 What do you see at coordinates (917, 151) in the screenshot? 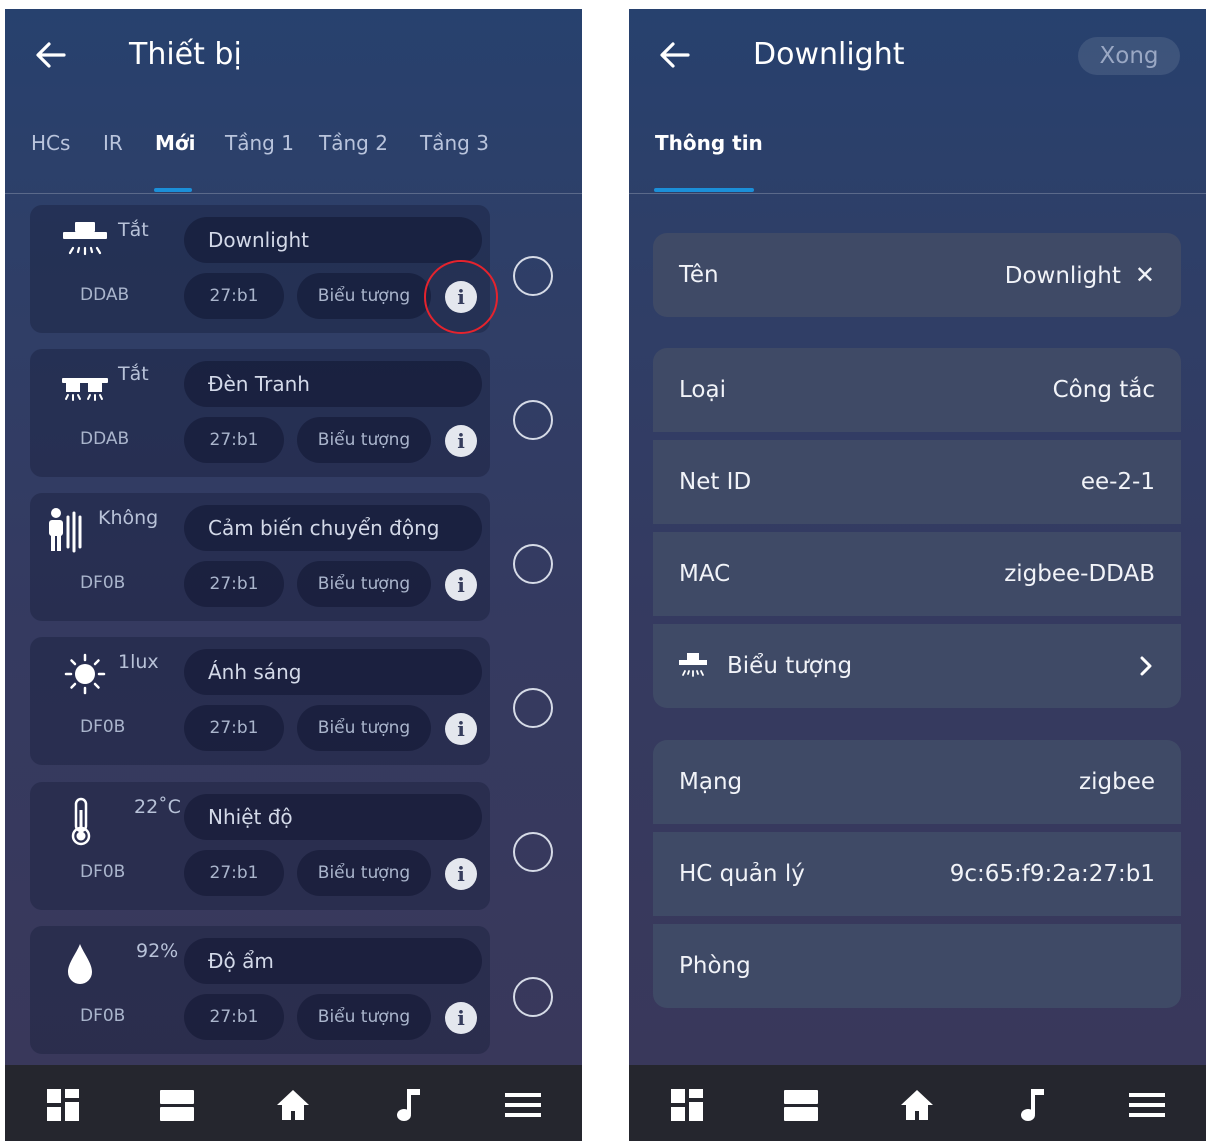
I see `detail-tabs: Thông tin` at bounding box center [917, 151].